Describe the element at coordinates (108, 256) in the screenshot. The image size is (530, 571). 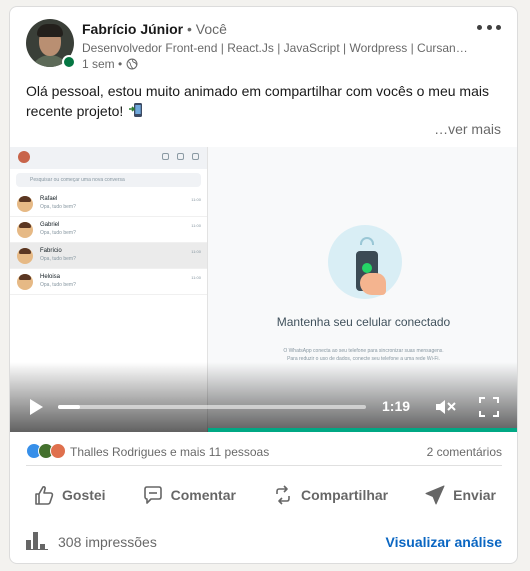
I see `video-chat-item: Fabrício Opa, tudo bem? 11:00` at that location.